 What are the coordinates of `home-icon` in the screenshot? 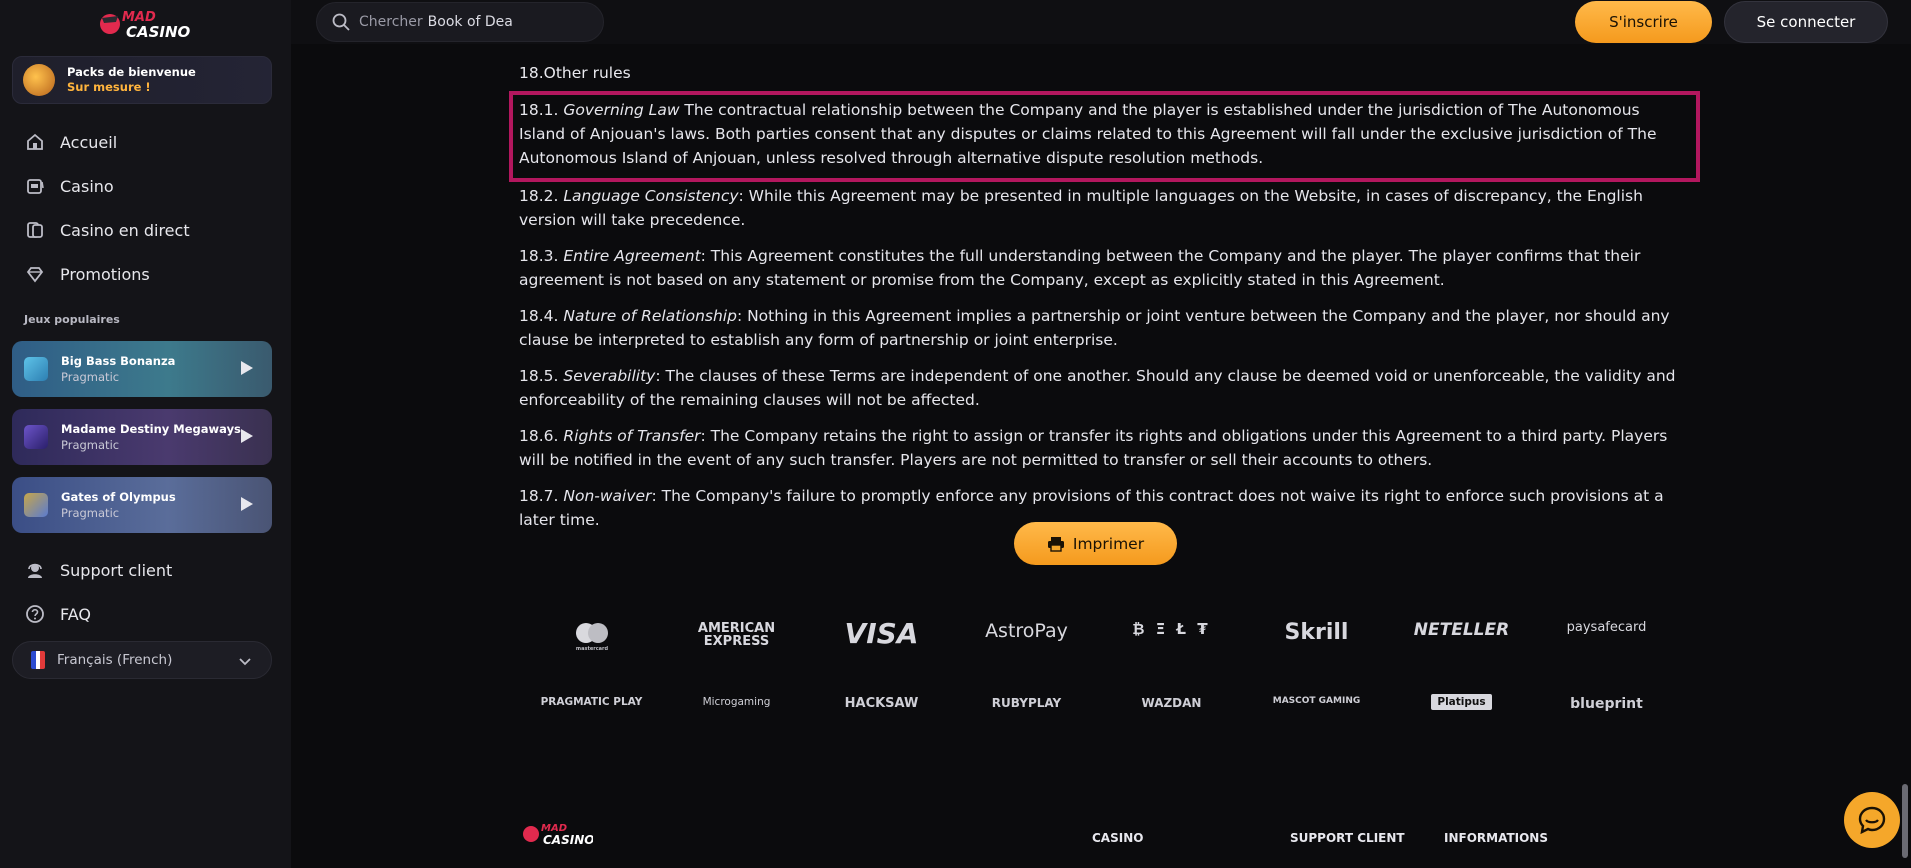 It's located at (35, 142).